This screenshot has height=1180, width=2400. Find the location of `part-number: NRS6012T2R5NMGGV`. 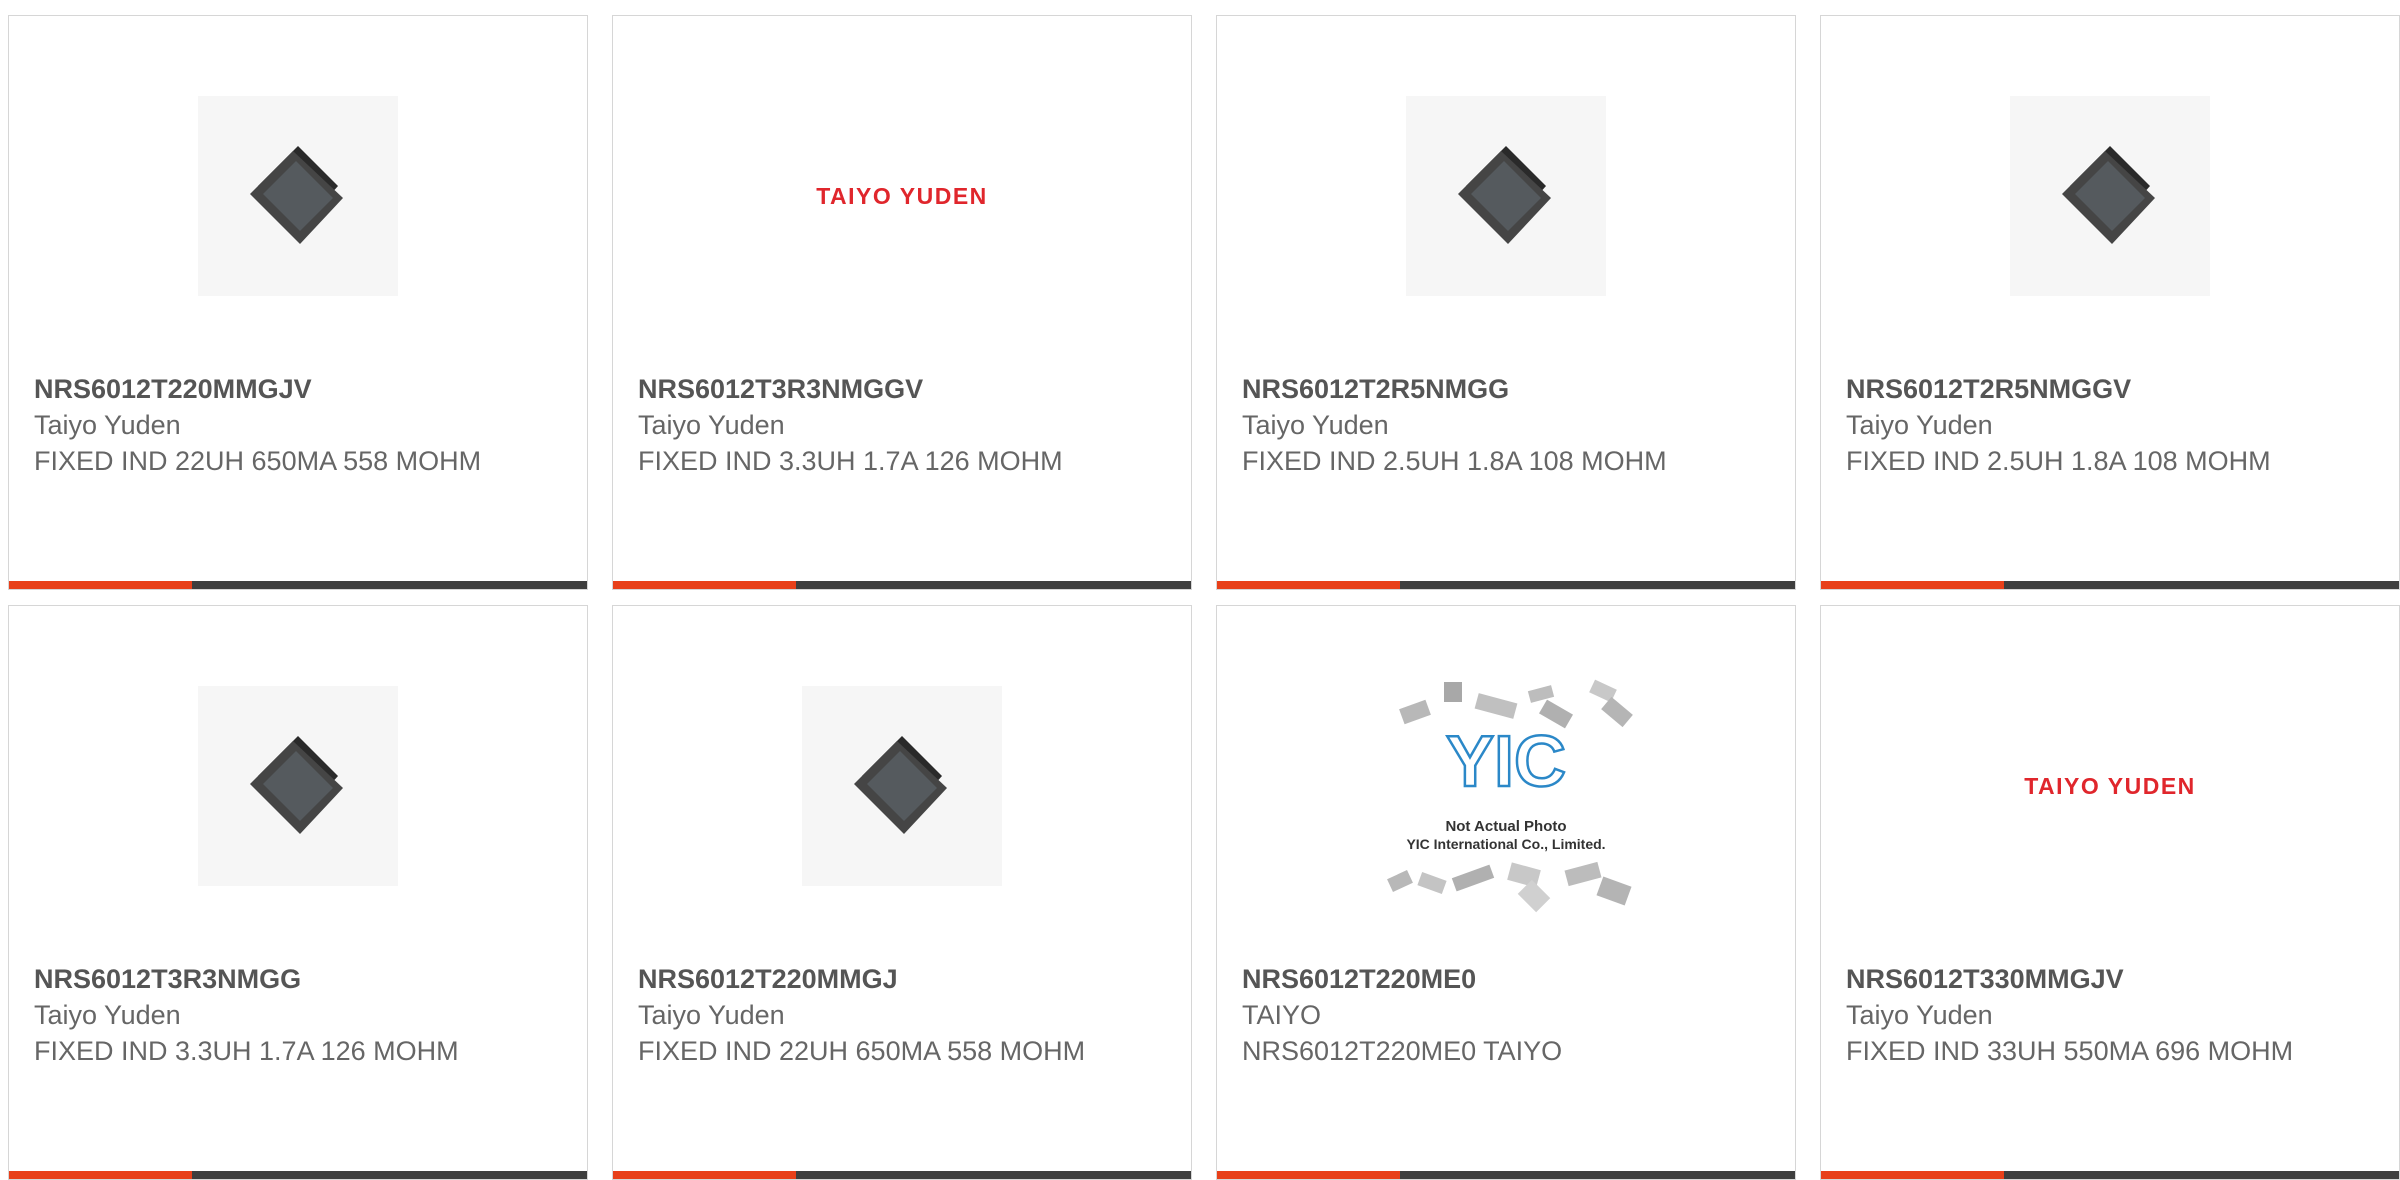

part-number: NRS6012T2R5NMGGV is located at coordinates (2110, 389).